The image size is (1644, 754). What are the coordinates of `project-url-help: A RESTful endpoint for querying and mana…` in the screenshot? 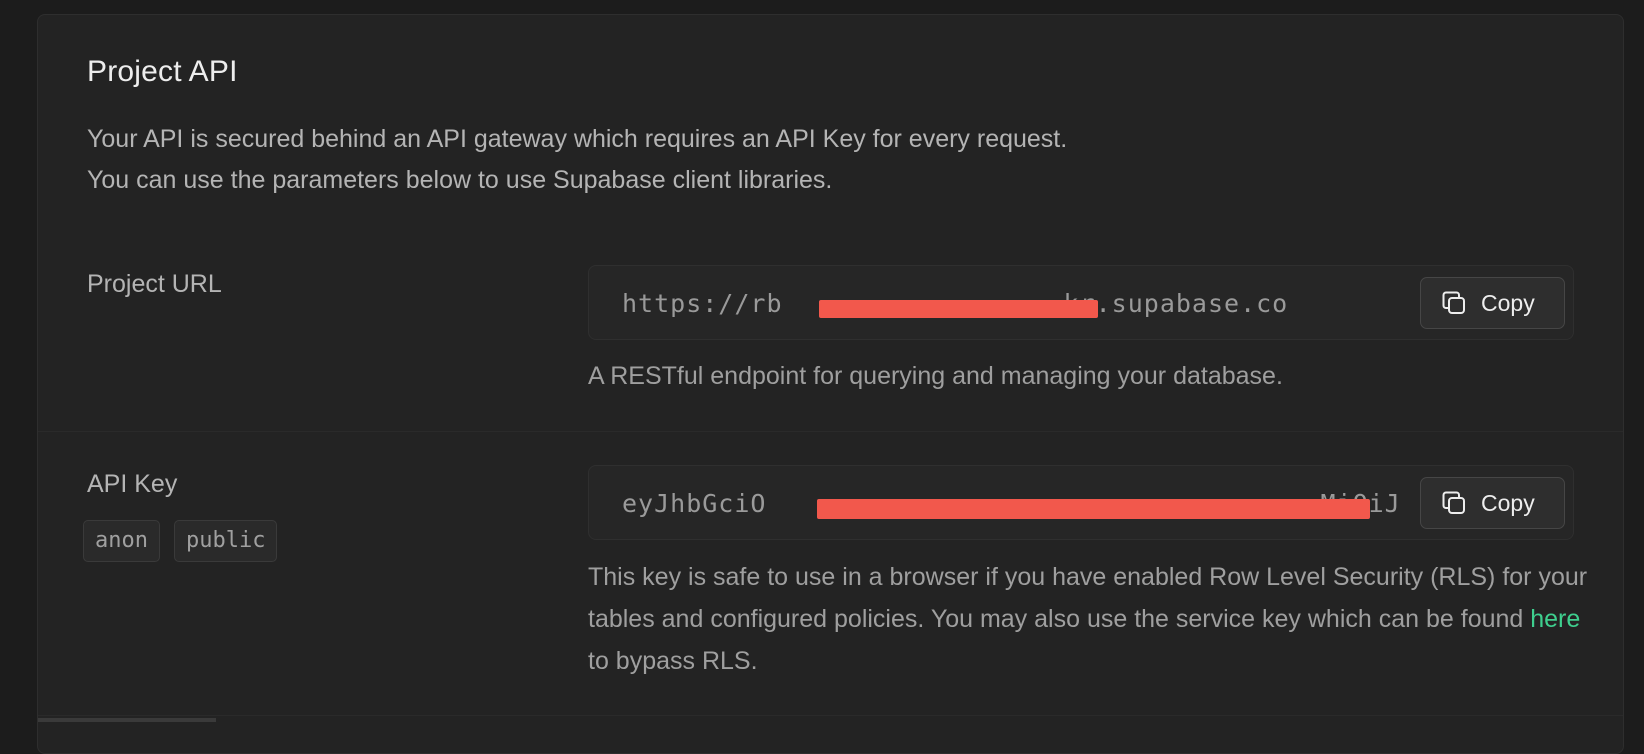 It's located at (935, 376).